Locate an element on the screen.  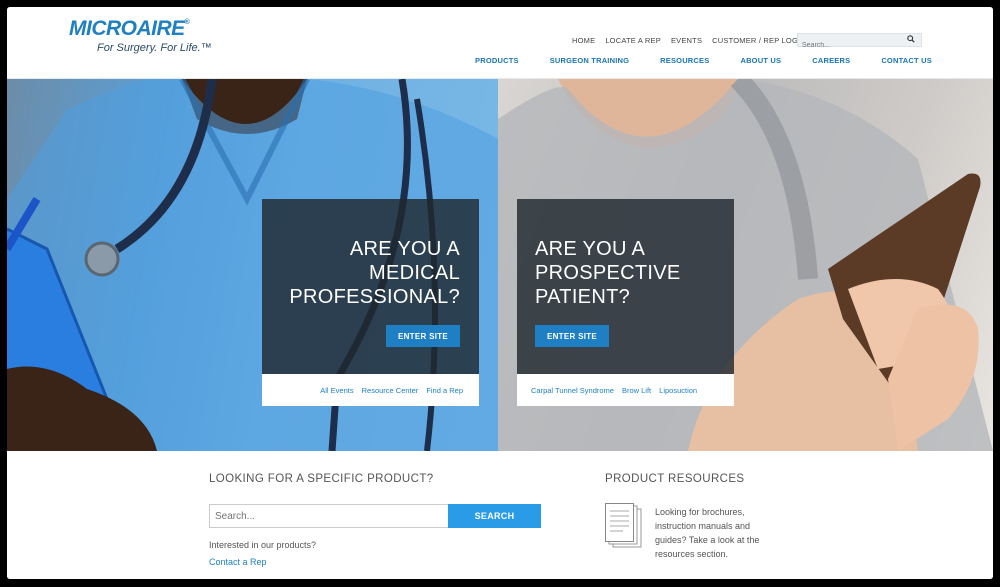
medical-panel-heading: ARE YOU A MEDICAL PROFESSIONAL? is located at coordinates (374, 273).